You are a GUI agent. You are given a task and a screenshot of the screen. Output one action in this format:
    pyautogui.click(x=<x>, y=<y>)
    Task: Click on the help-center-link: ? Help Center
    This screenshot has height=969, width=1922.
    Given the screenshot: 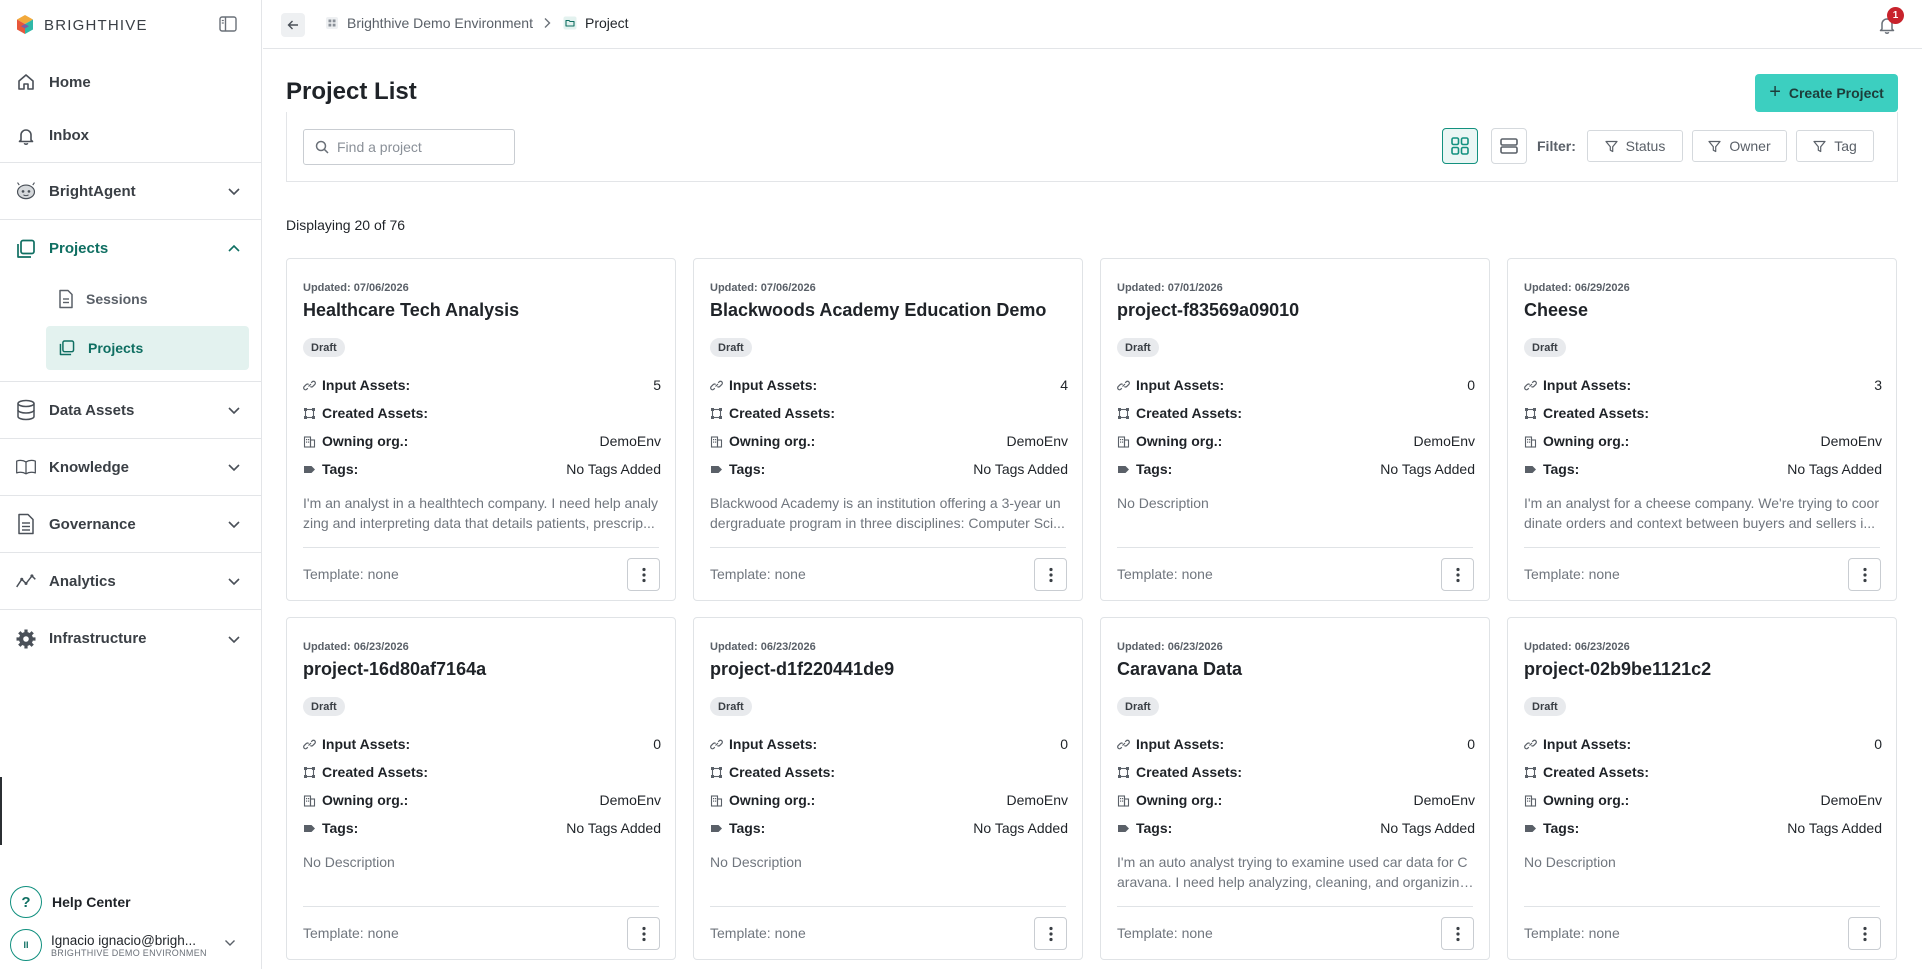 What is the action you would take?
    pyautogui.click(x=70, y=902)
    